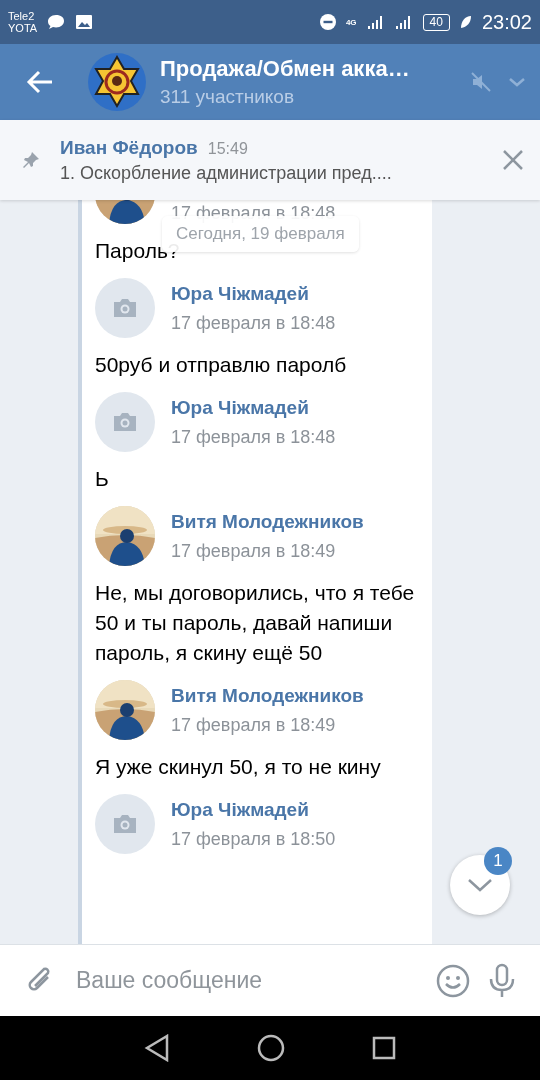 This screenshot has height=1080, width=540. Describe the element at coordinates (228, 97) in the screenshot. I see `member-count: 311 участников` at that location.